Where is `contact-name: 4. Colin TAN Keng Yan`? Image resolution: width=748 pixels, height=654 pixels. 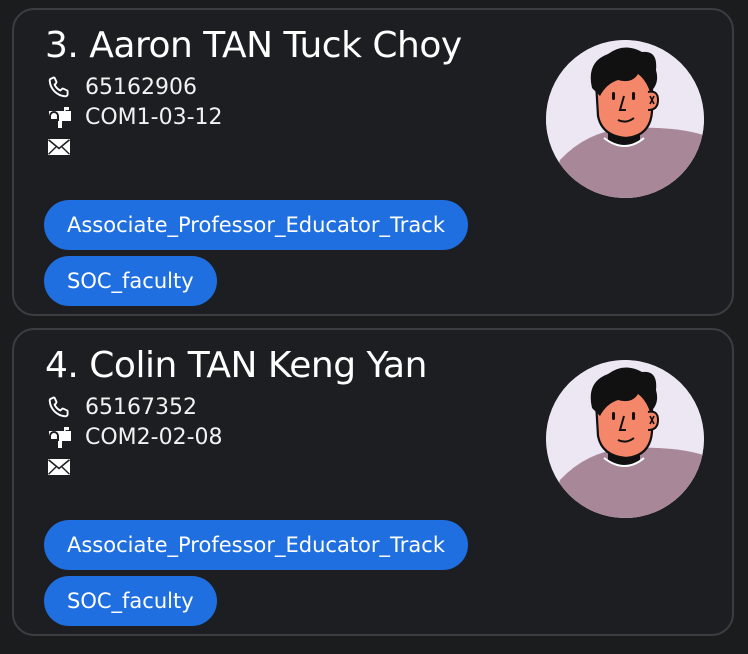 contact-name: 4. Colin TAN Keng Yan is located at coordinates (236, 365).